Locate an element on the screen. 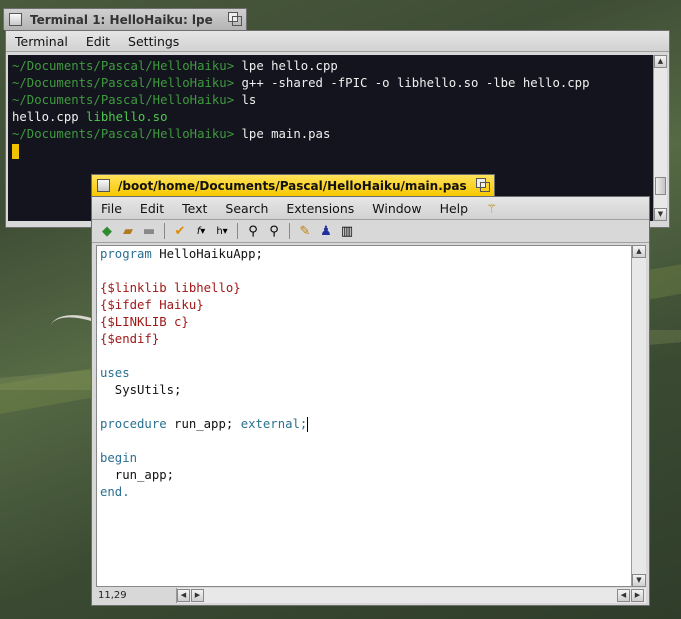 The height and width of the screenshot is (619, 681). menu-text: Text is located at coordinates (194, 208).